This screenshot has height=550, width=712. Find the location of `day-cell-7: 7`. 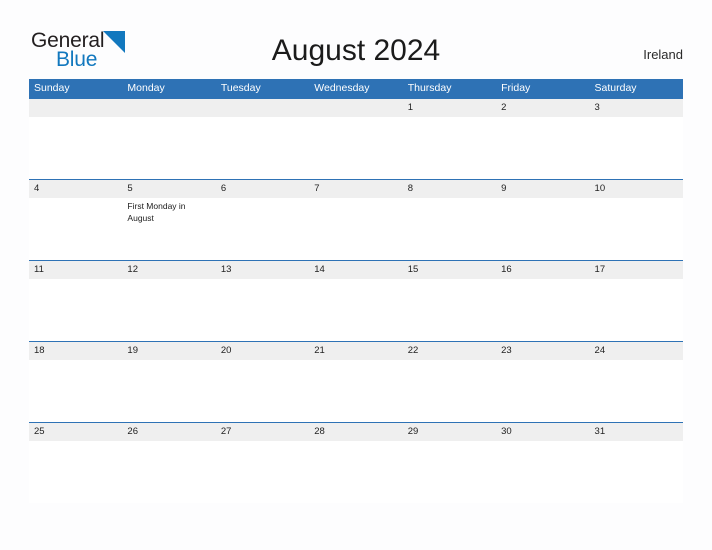

day-cell-7: 7 is located at coordinates (356, 219).